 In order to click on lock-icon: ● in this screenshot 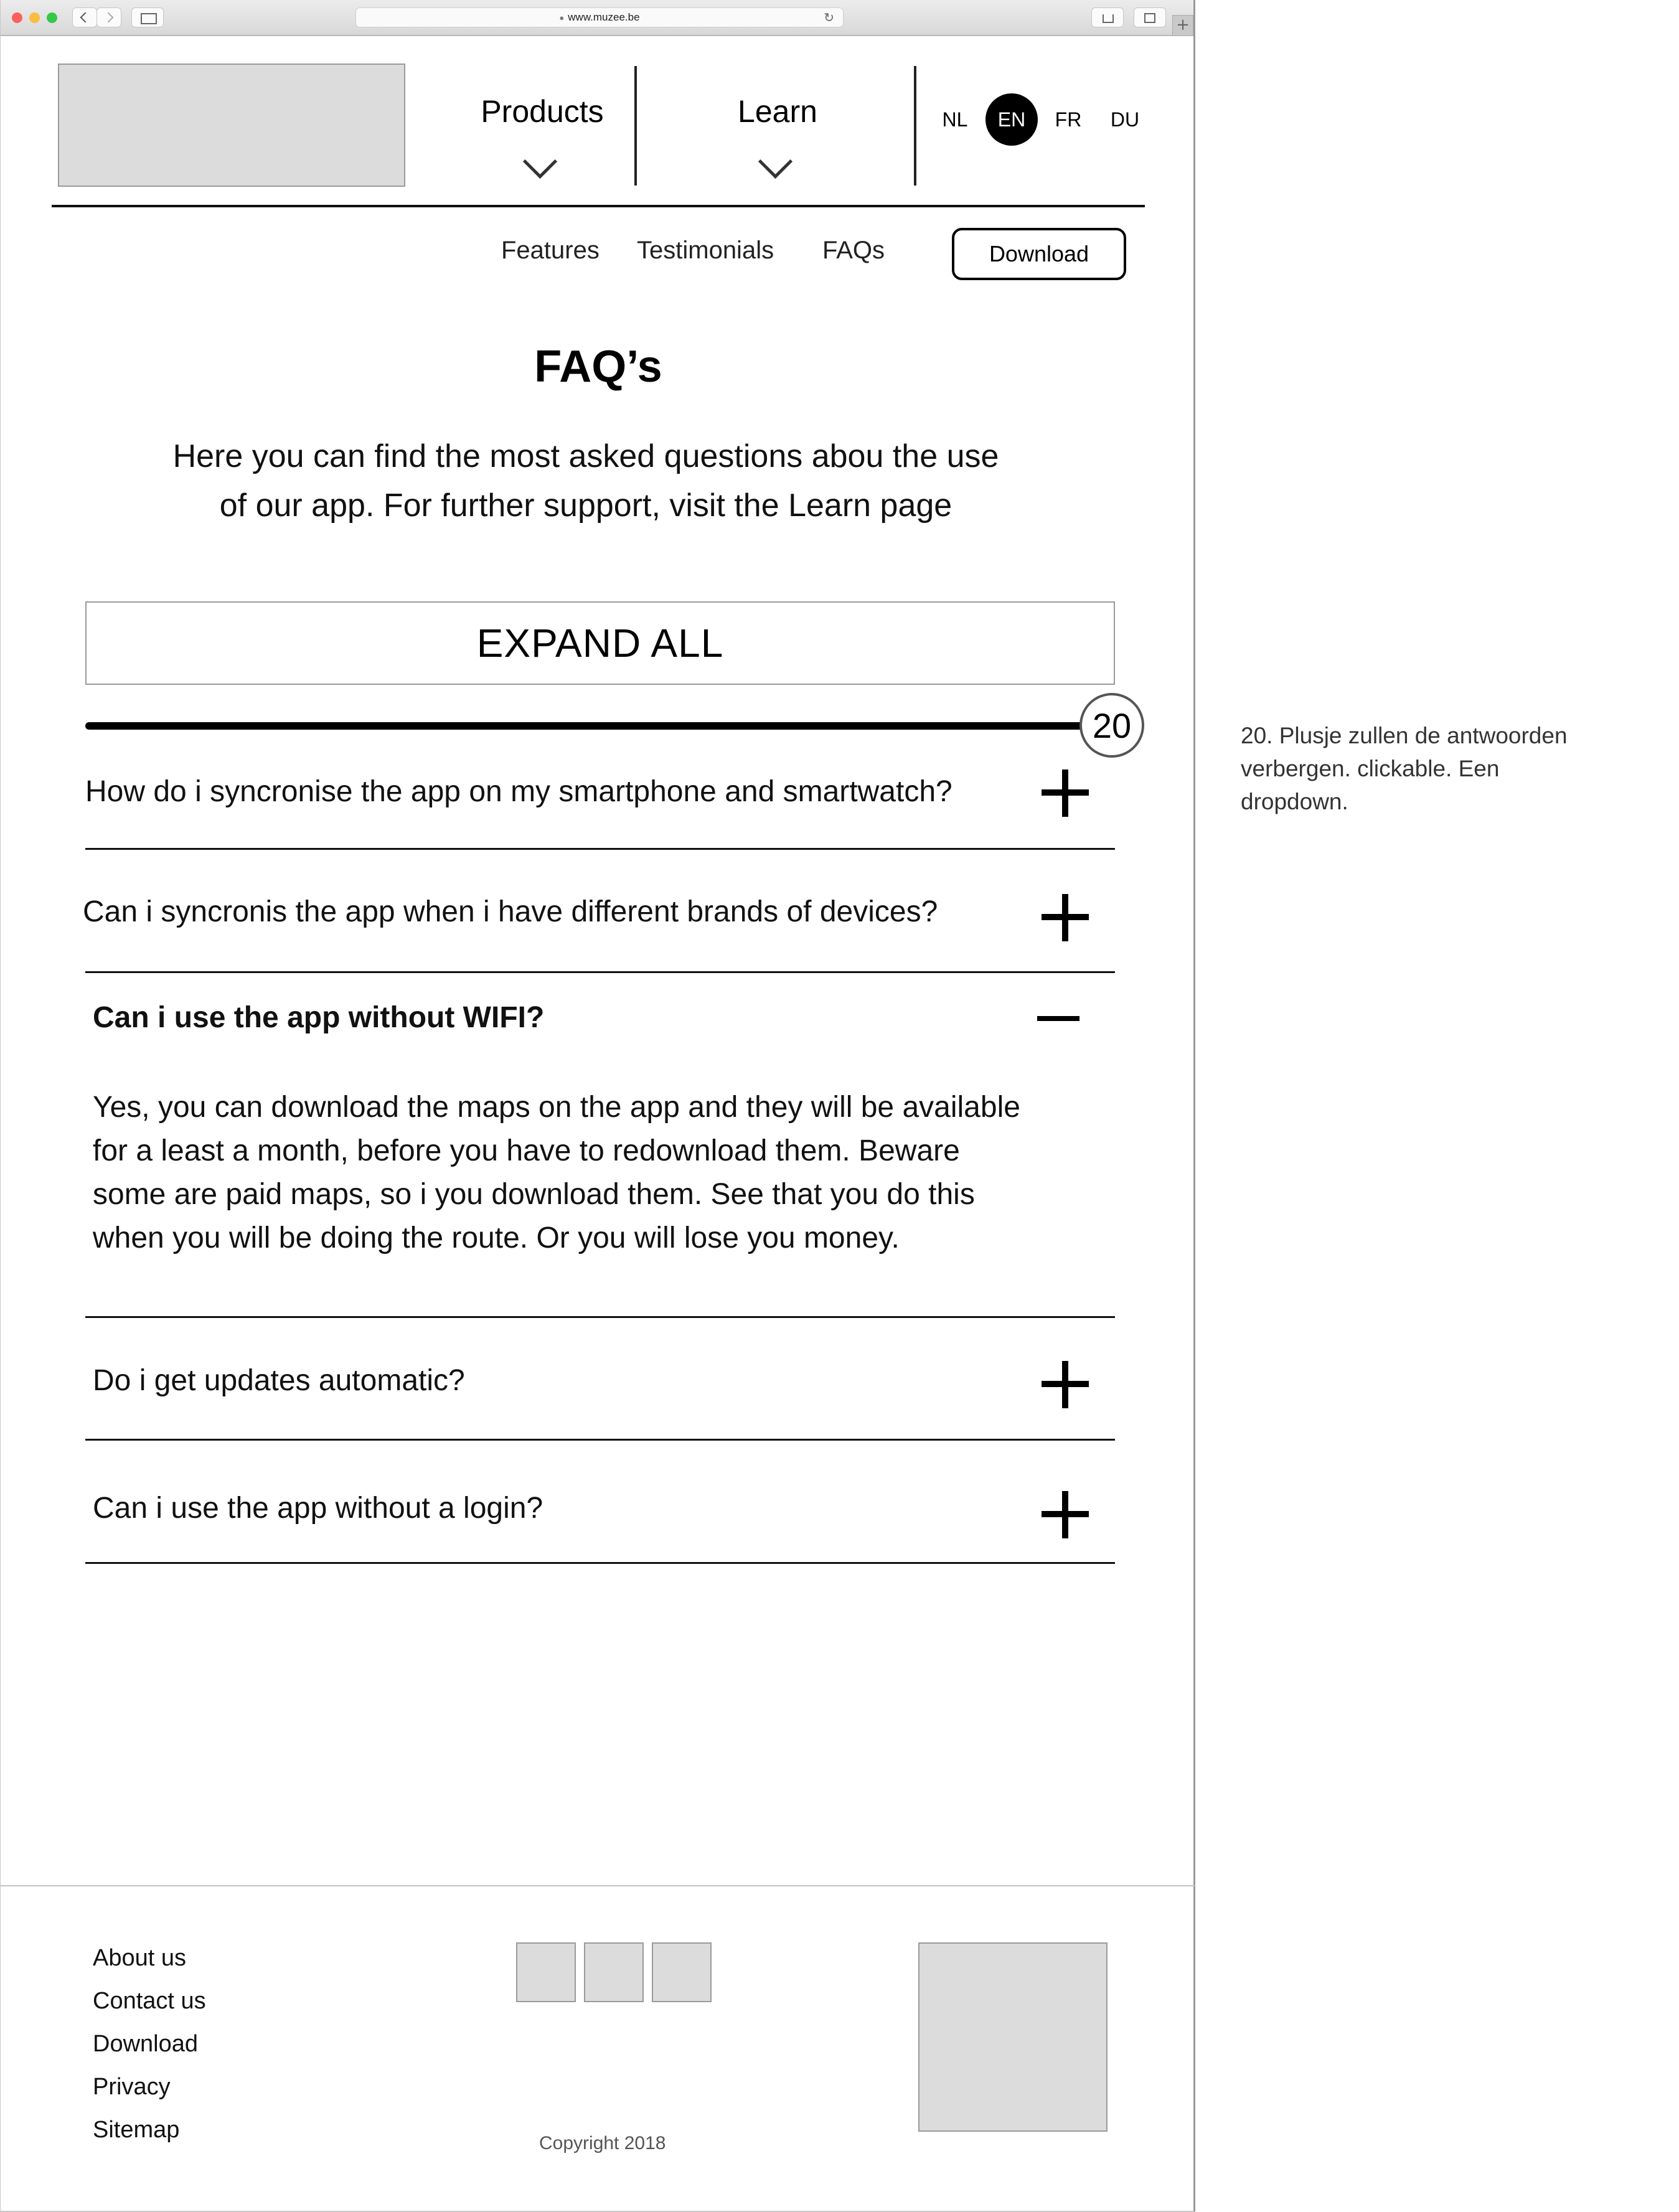, I will do `click(562, 17)`.